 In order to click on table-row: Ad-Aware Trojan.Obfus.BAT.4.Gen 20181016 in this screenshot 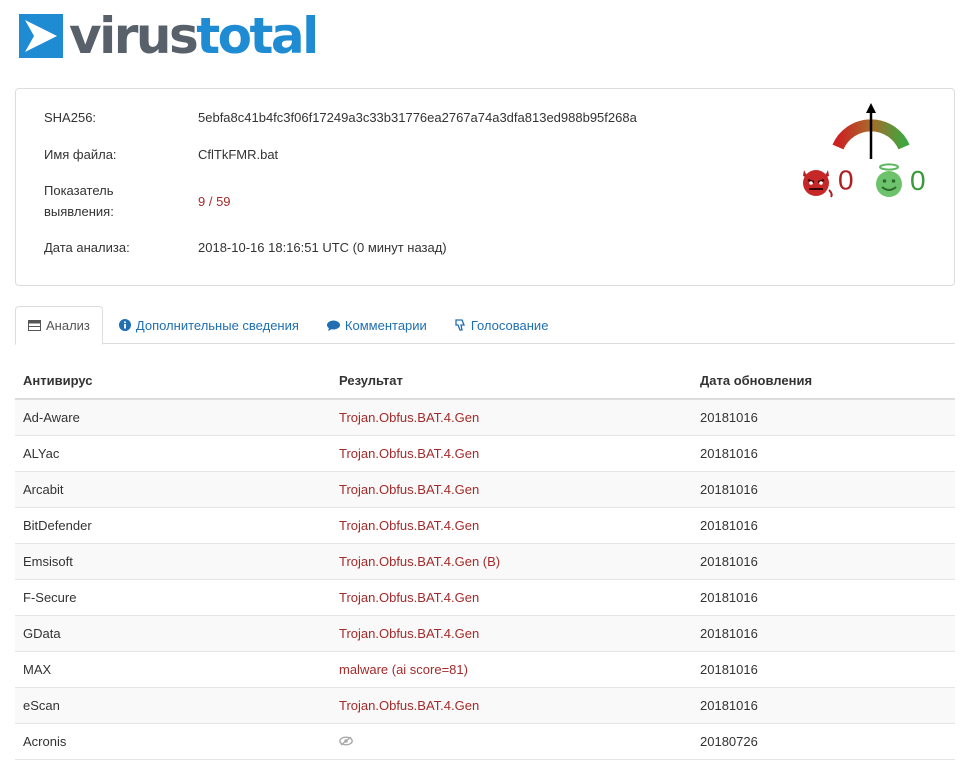, I will do `click(485, 418)`.